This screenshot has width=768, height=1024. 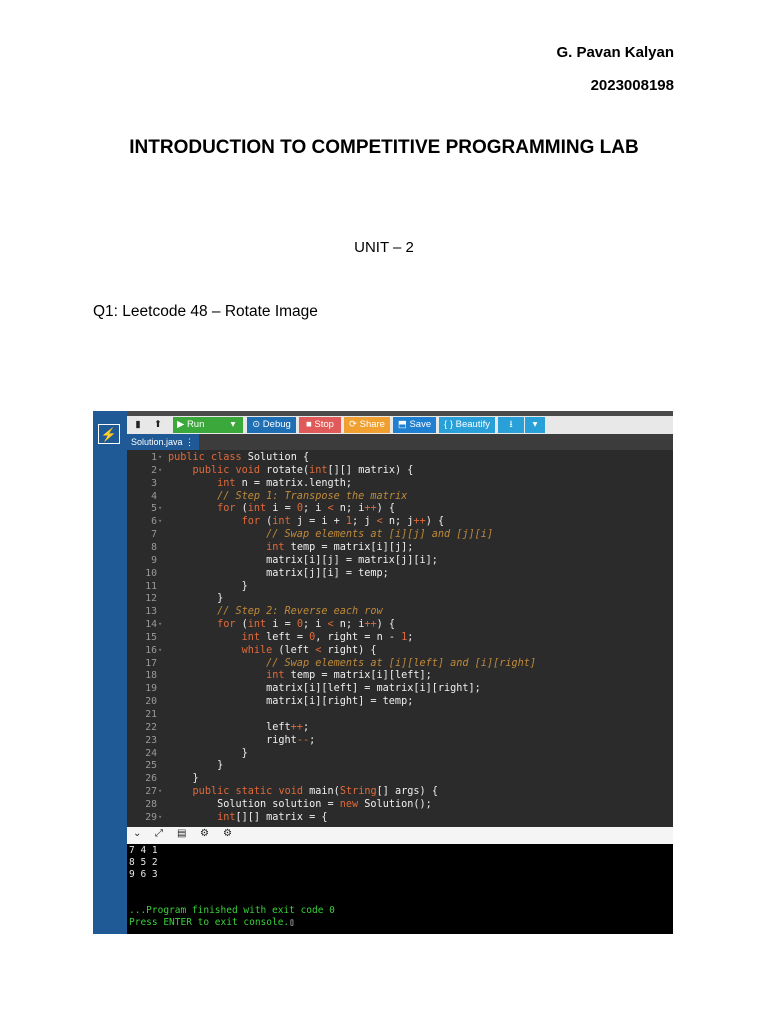 I want to click on line-number: 28, so click(x=151, y=804).